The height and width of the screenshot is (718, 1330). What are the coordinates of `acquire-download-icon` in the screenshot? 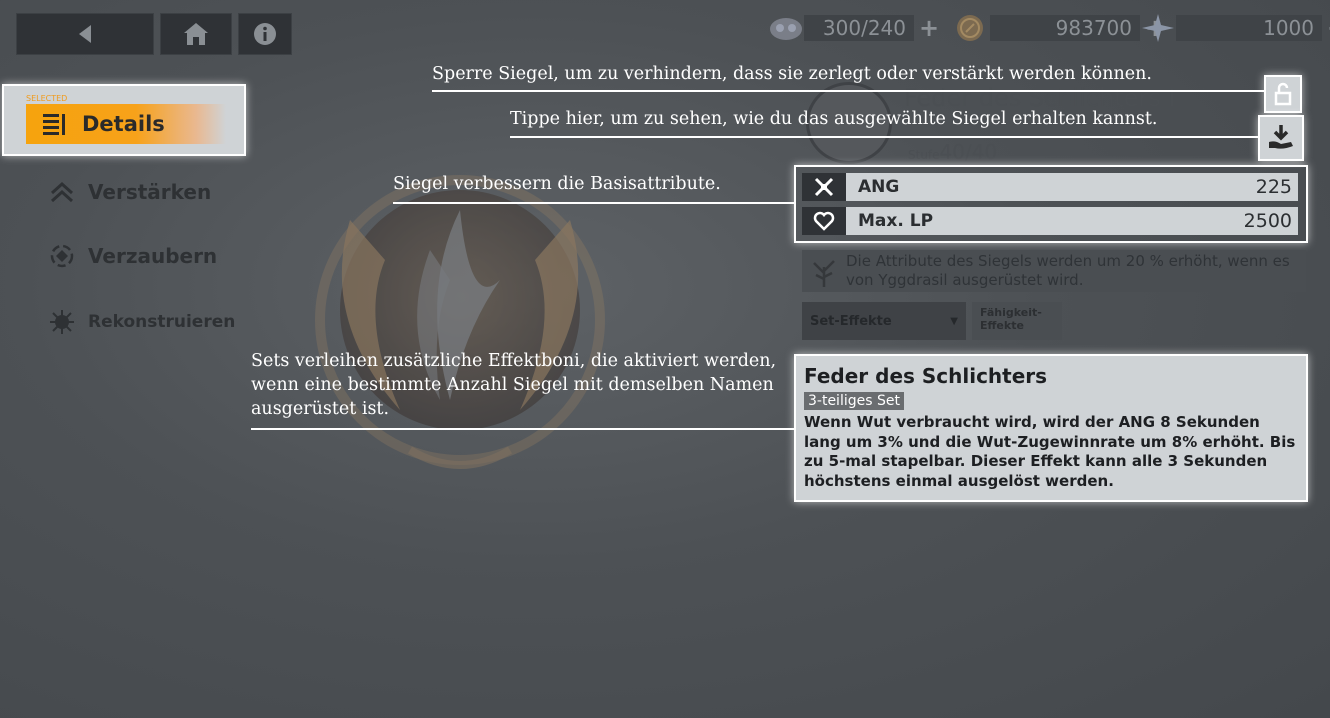 It's located at (1281, 137).